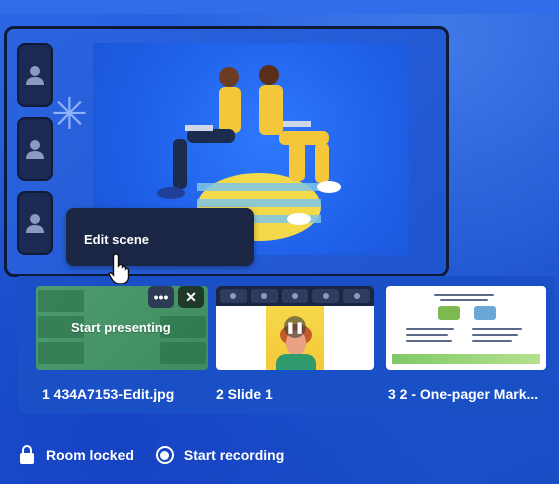  I want to click on slide-thumb-2: ❚❚, so click(295, 328).